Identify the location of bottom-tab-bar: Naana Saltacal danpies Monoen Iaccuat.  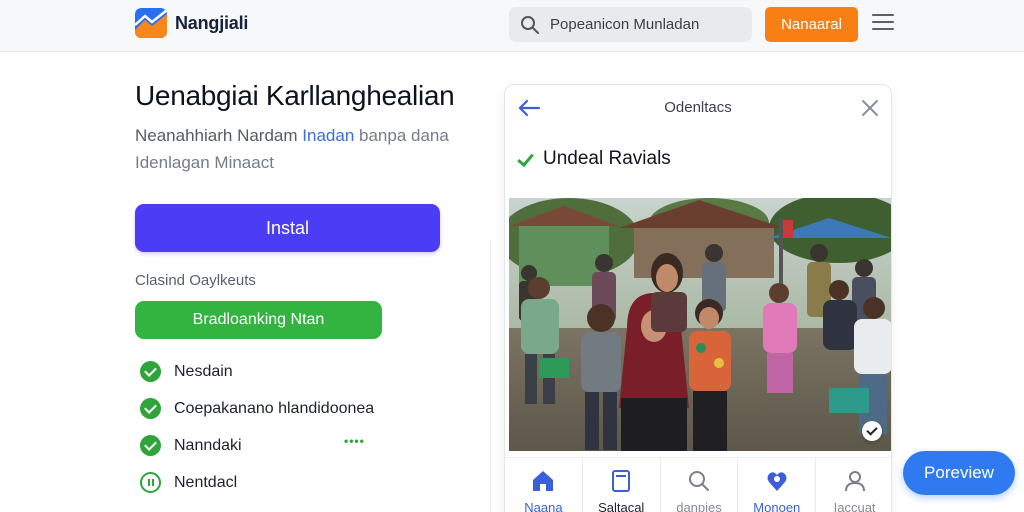
(698, 484).